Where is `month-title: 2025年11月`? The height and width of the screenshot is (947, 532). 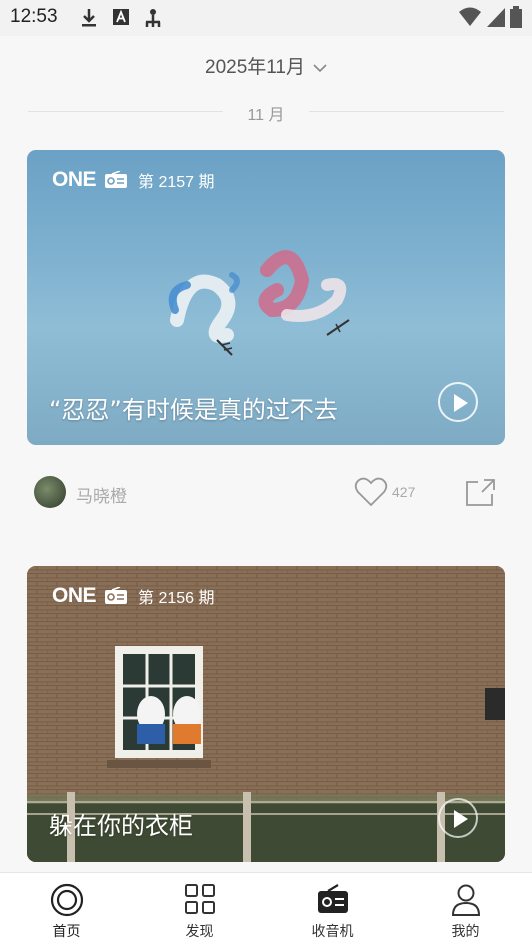
month-title: 2025年11月 is located at coordinates (255, 67).